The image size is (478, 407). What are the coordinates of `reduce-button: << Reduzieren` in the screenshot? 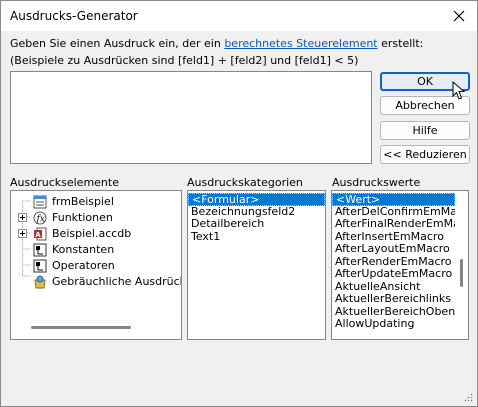 It's located at (425, 154).